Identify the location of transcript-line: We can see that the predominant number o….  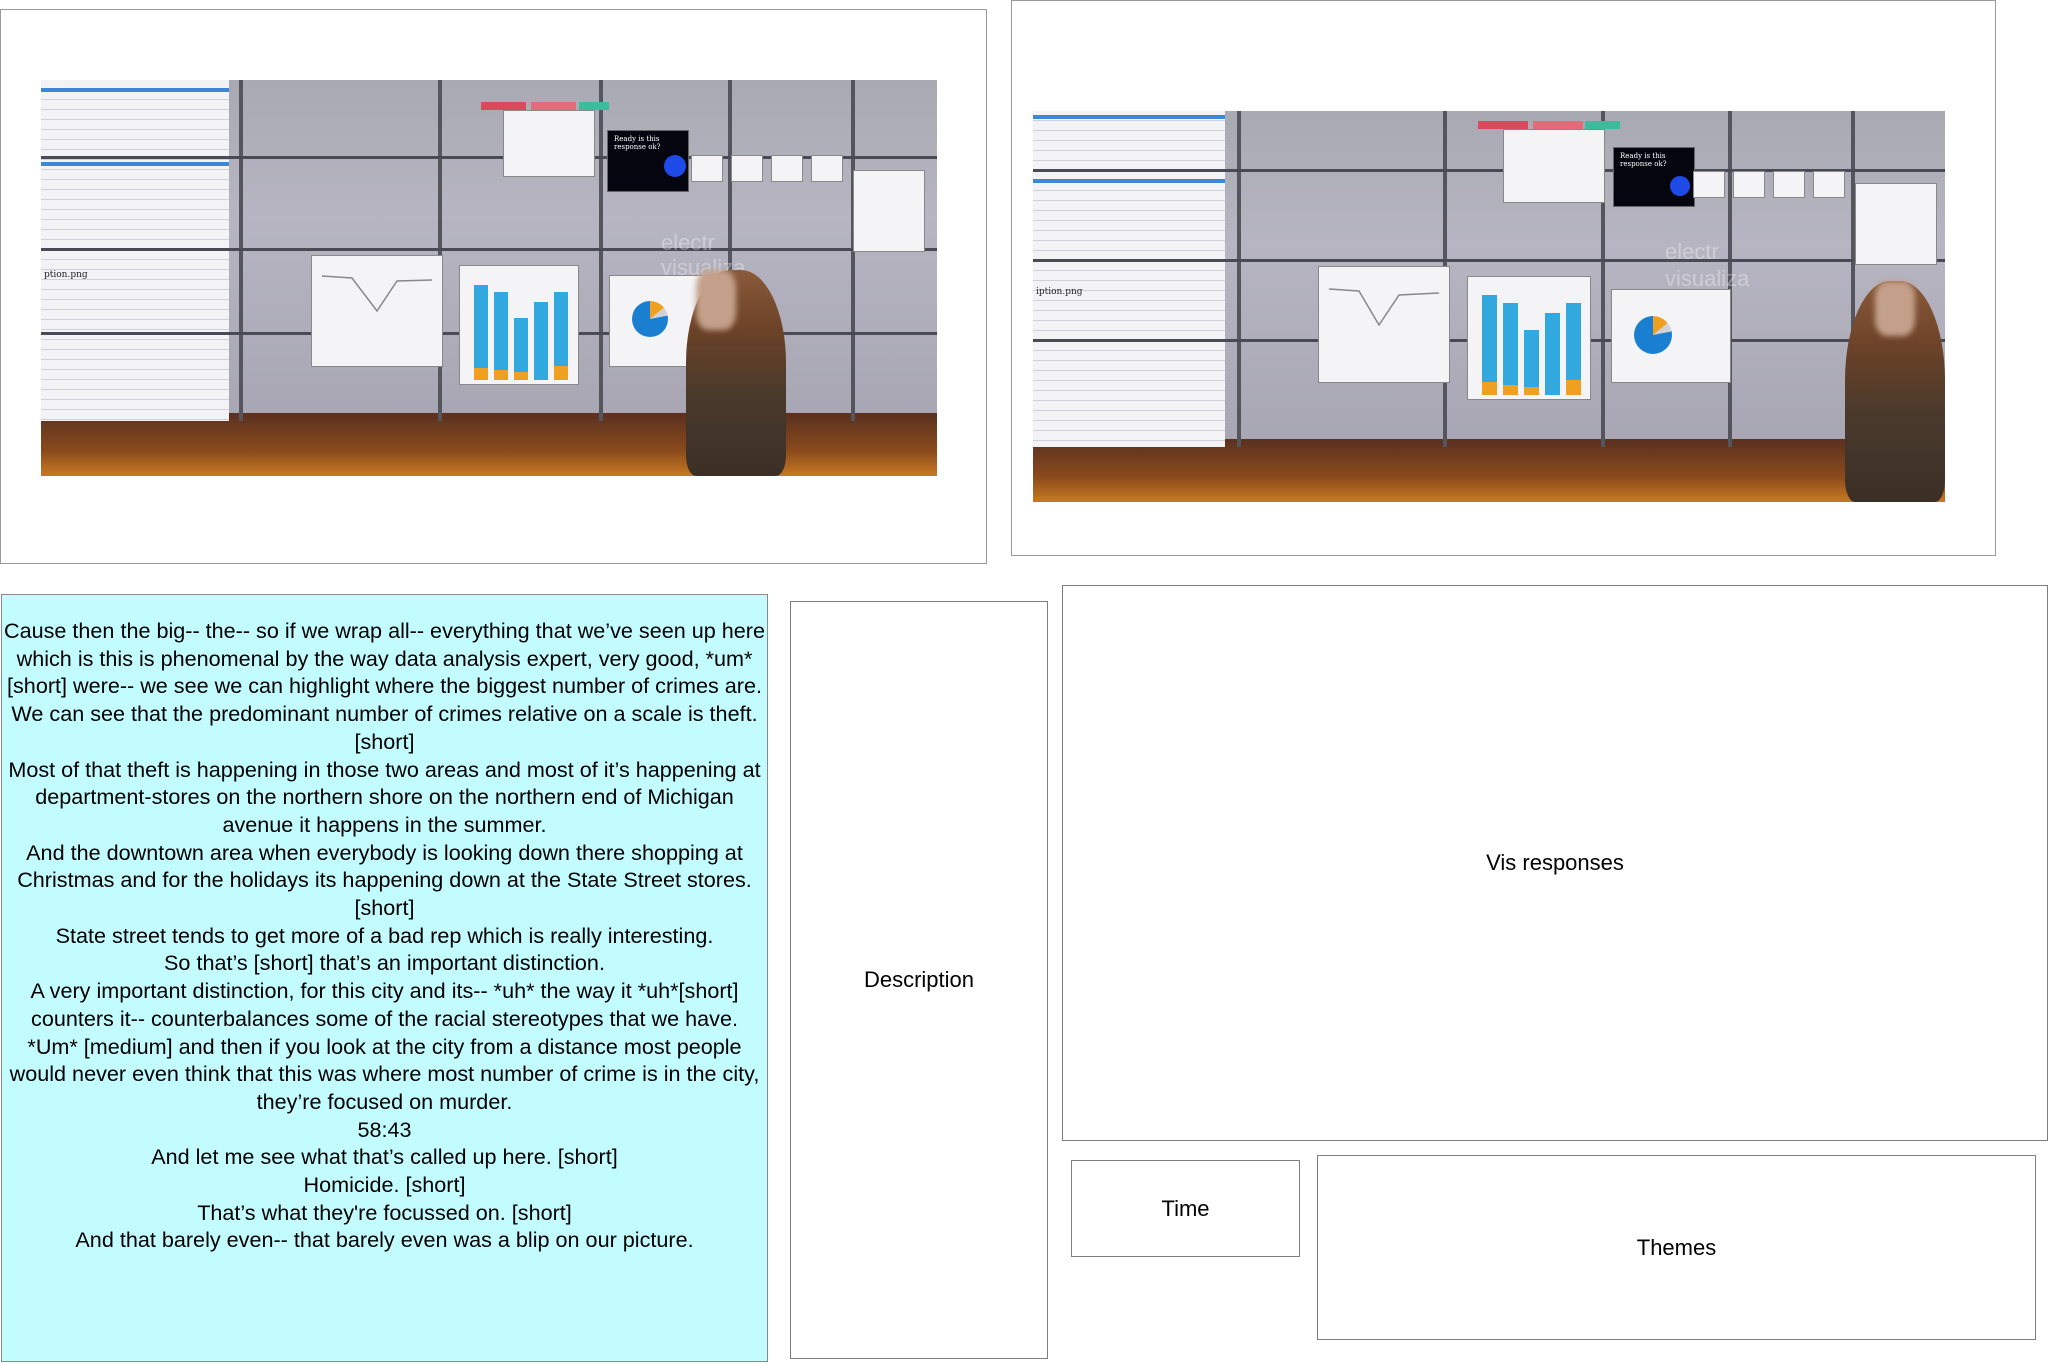
(384, 727).